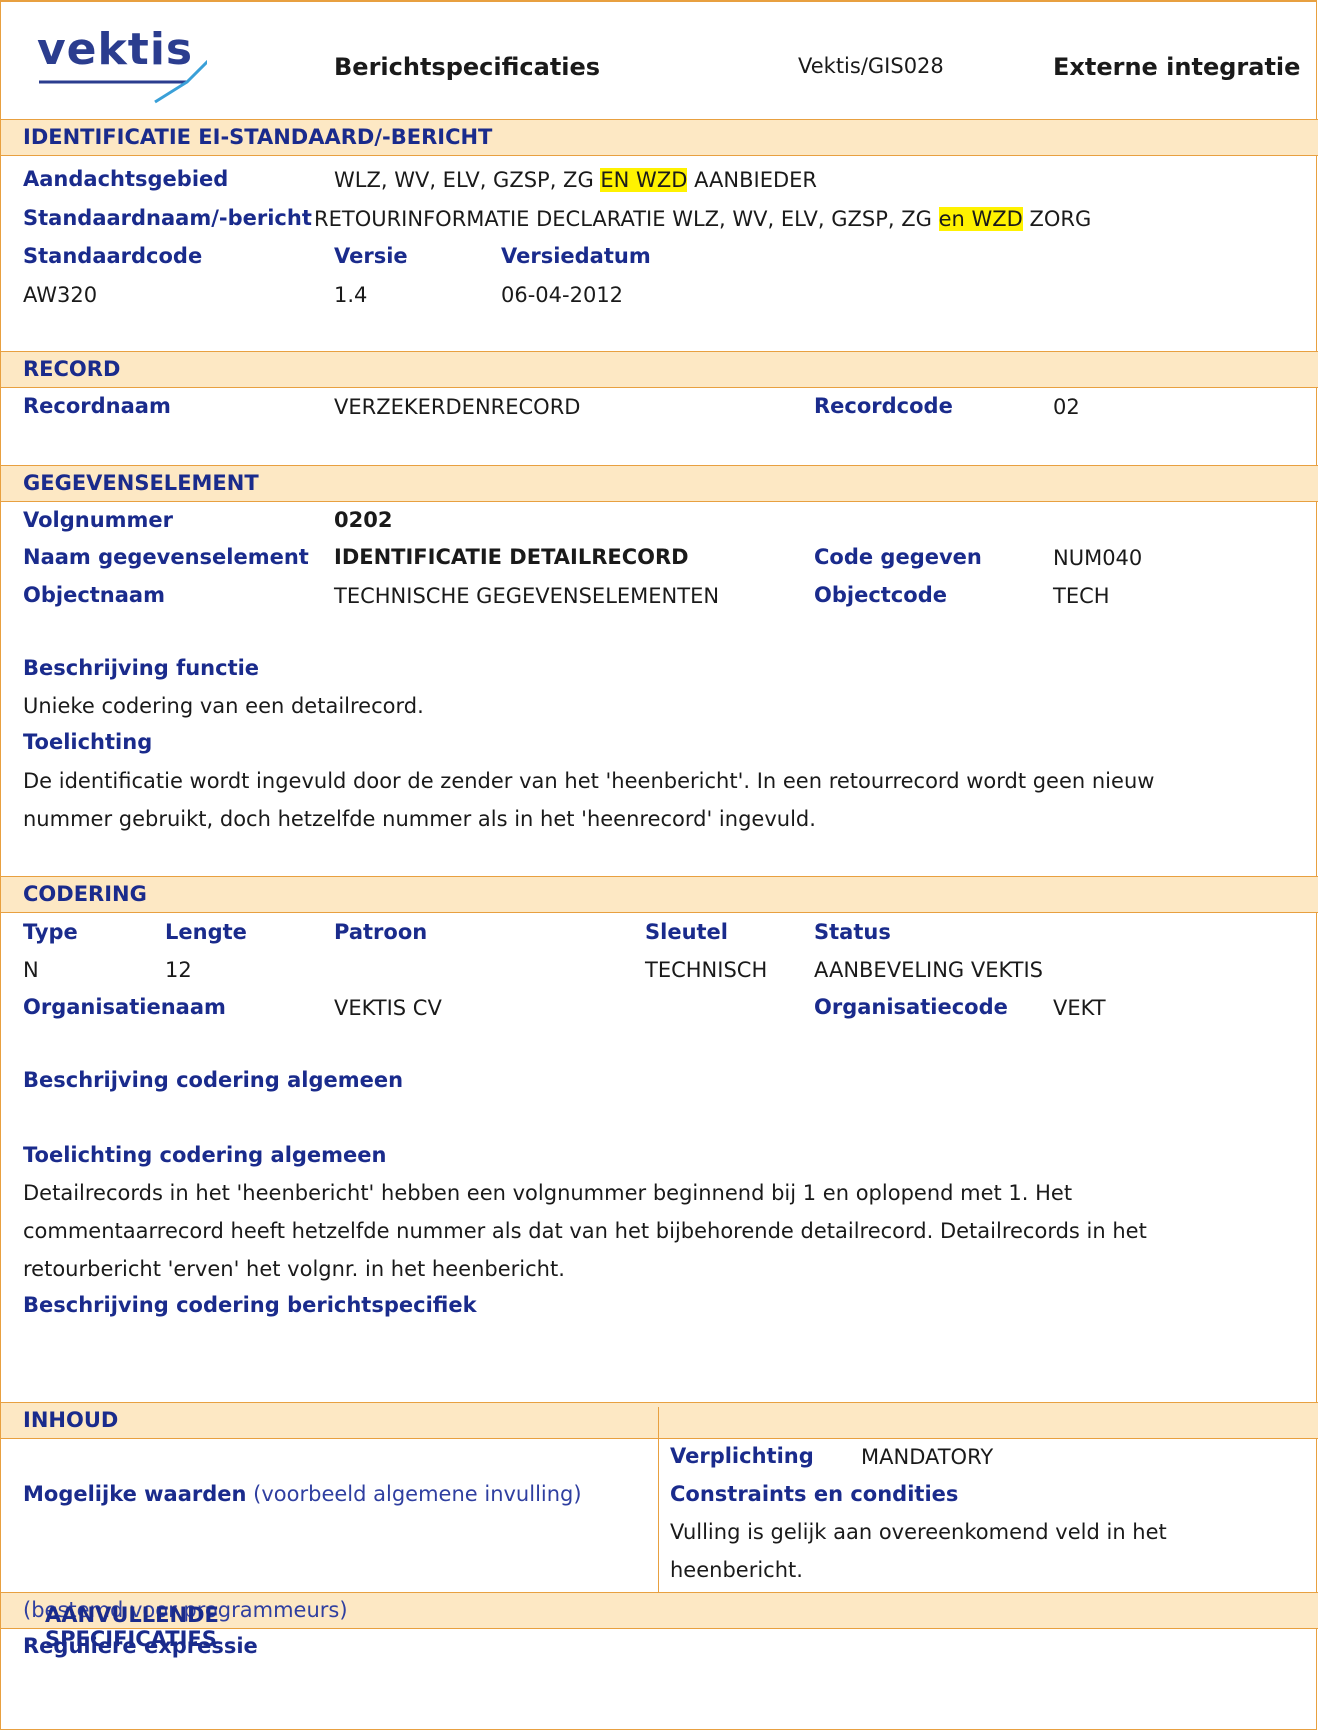 Image resolution: width=1319 pixels, height=1730 pixels. Describe the element at coordinates (167, 218) in the screenshot. I see `standaardnaam-label: Standaardnaam/-bericht` at that location.